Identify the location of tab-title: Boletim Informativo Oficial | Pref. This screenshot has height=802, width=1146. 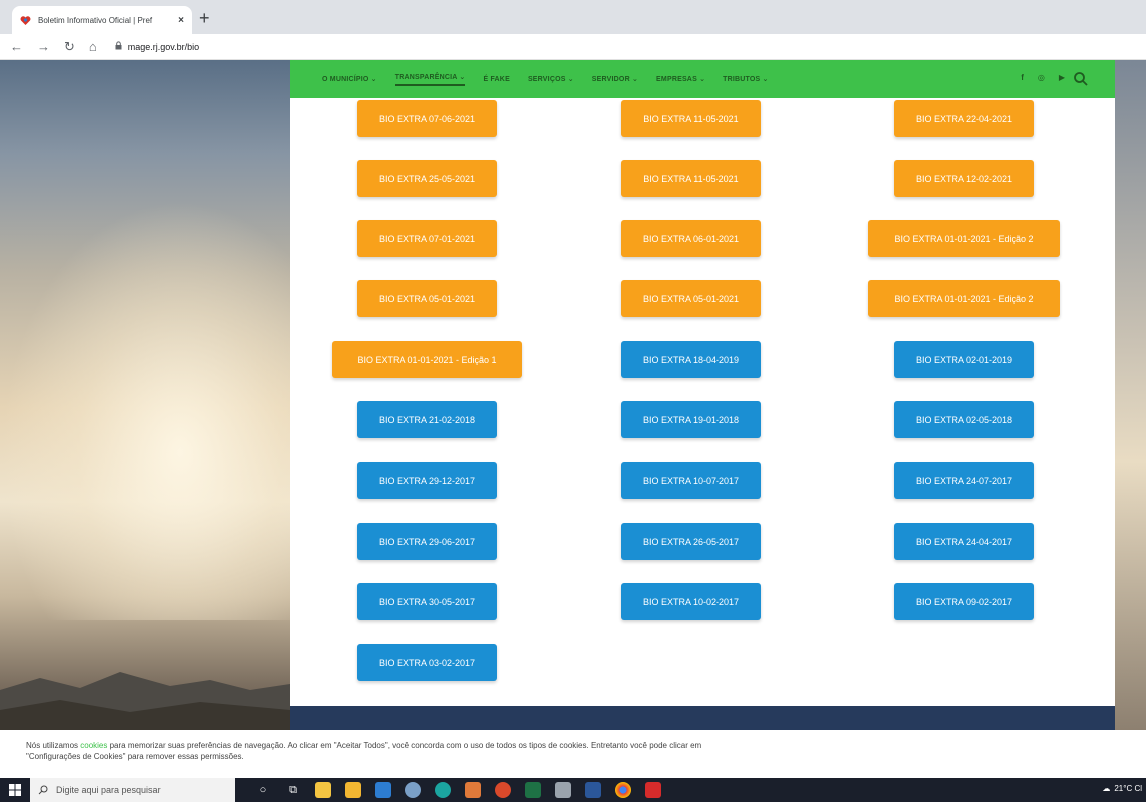
(95, 20).